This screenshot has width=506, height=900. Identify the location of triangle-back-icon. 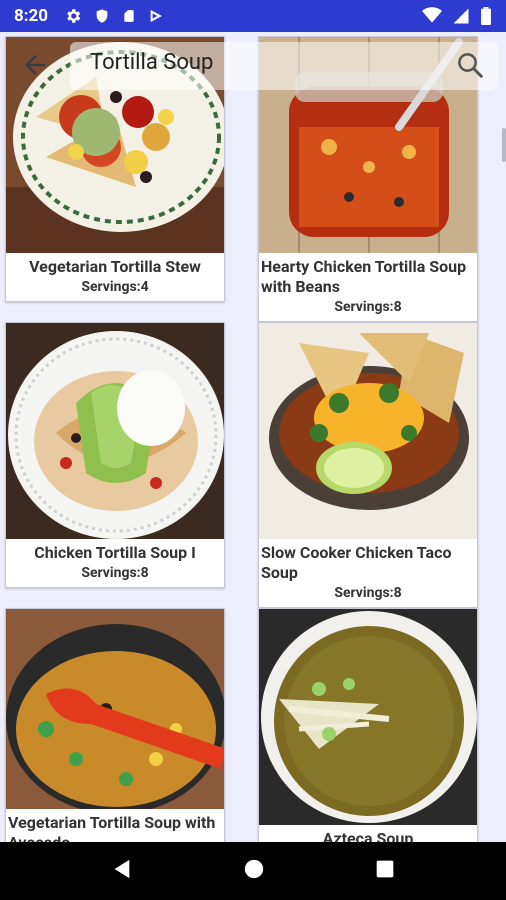
(122, 869).